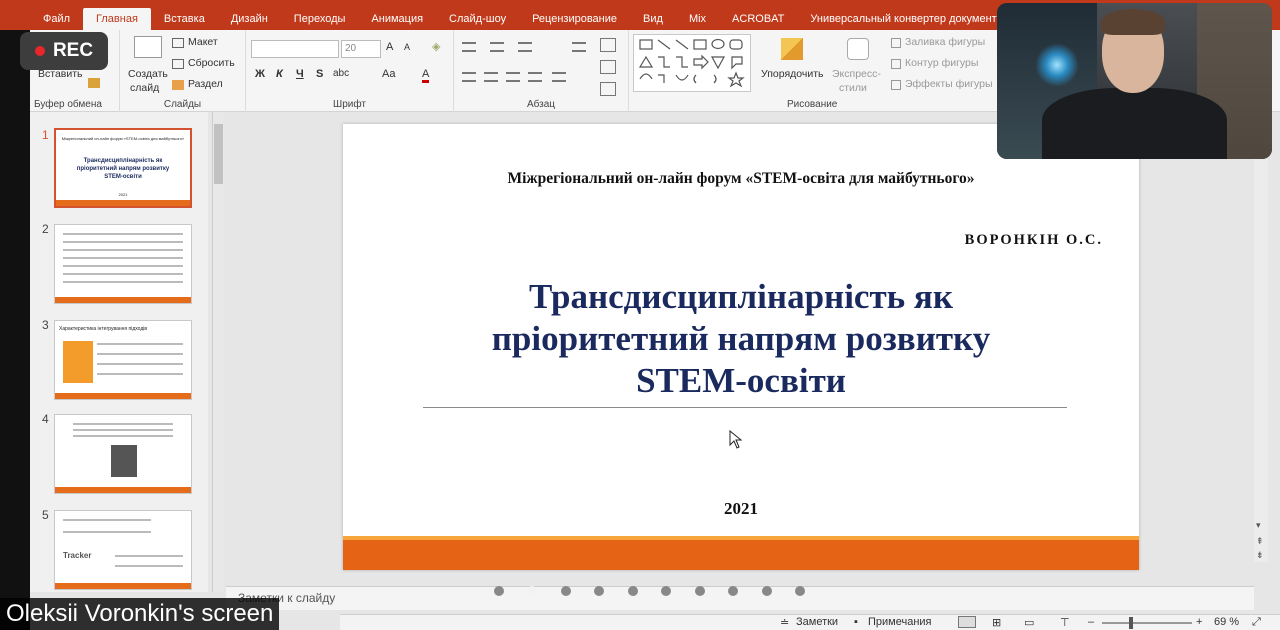 This screenshot has width=1280, height=630. I want to click on quick-styles-button-line1: Экспресс-, so click(856, 74).